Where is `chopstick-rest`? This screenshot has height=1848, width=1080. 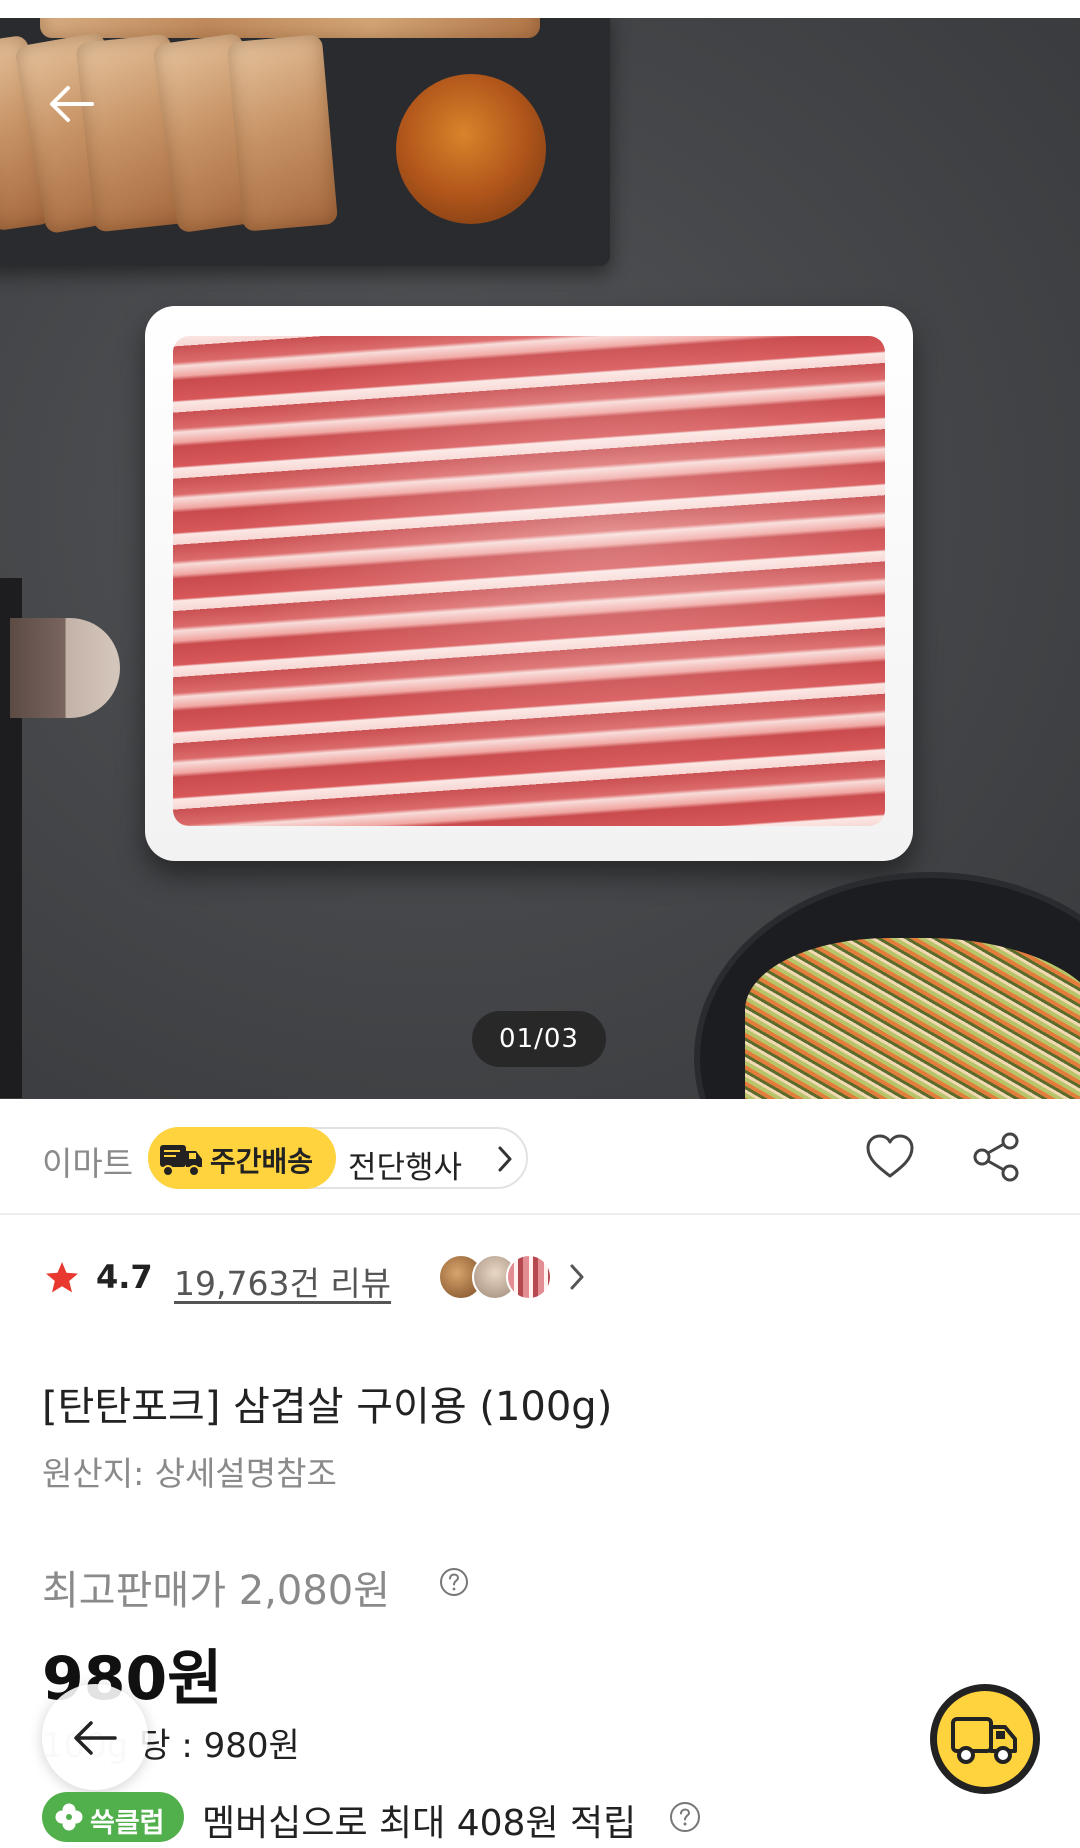 chopstick-rest is located at coordinates (65, 668).